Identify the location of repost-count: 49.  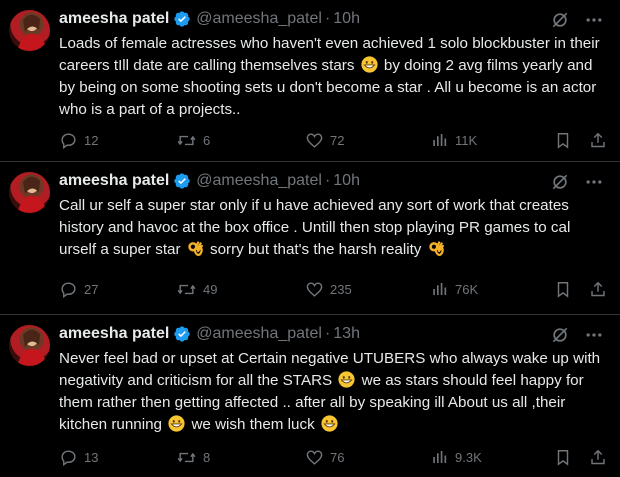
(210, 289).